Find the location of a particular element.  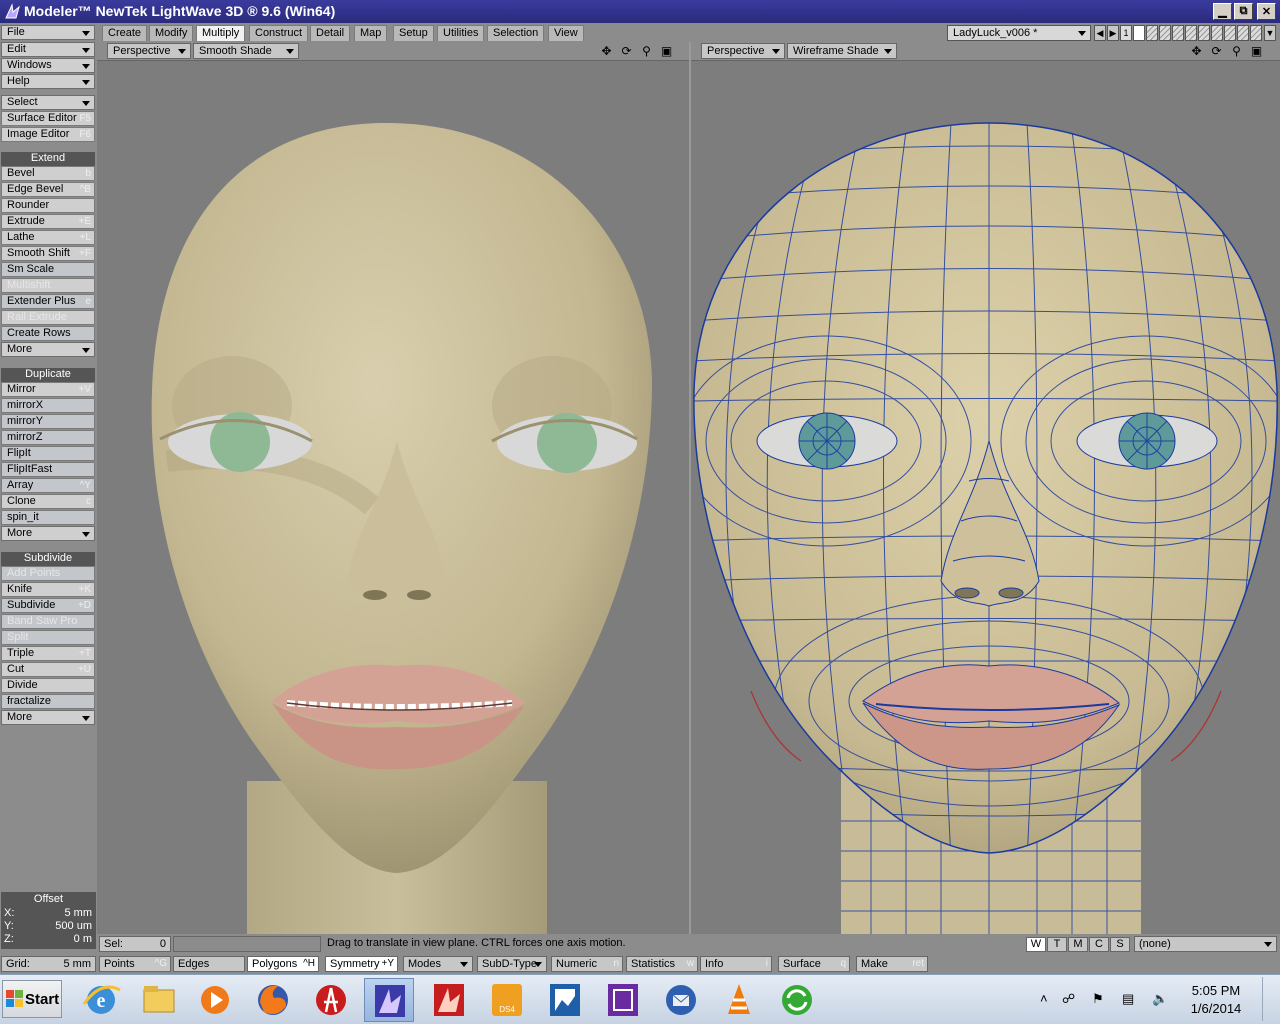

extend-extender-plus-button: Extender Plus e is located at coordinates (48, 301).